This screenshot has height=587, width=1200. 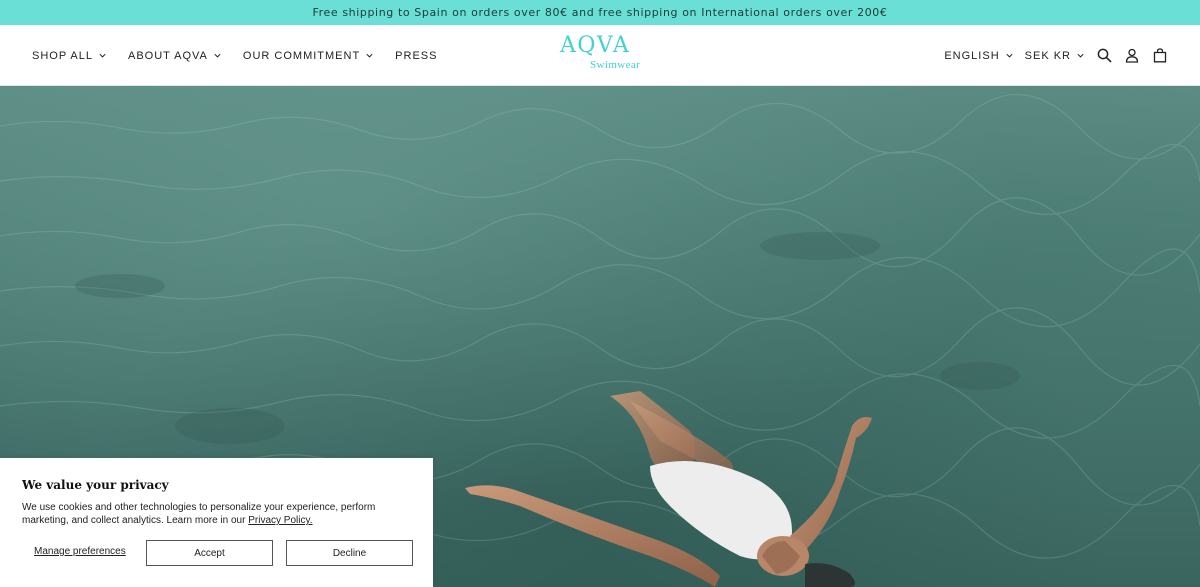 I want to click on cookie-actions: Manage preferences Accept Decline, so click(x=217, y=553).